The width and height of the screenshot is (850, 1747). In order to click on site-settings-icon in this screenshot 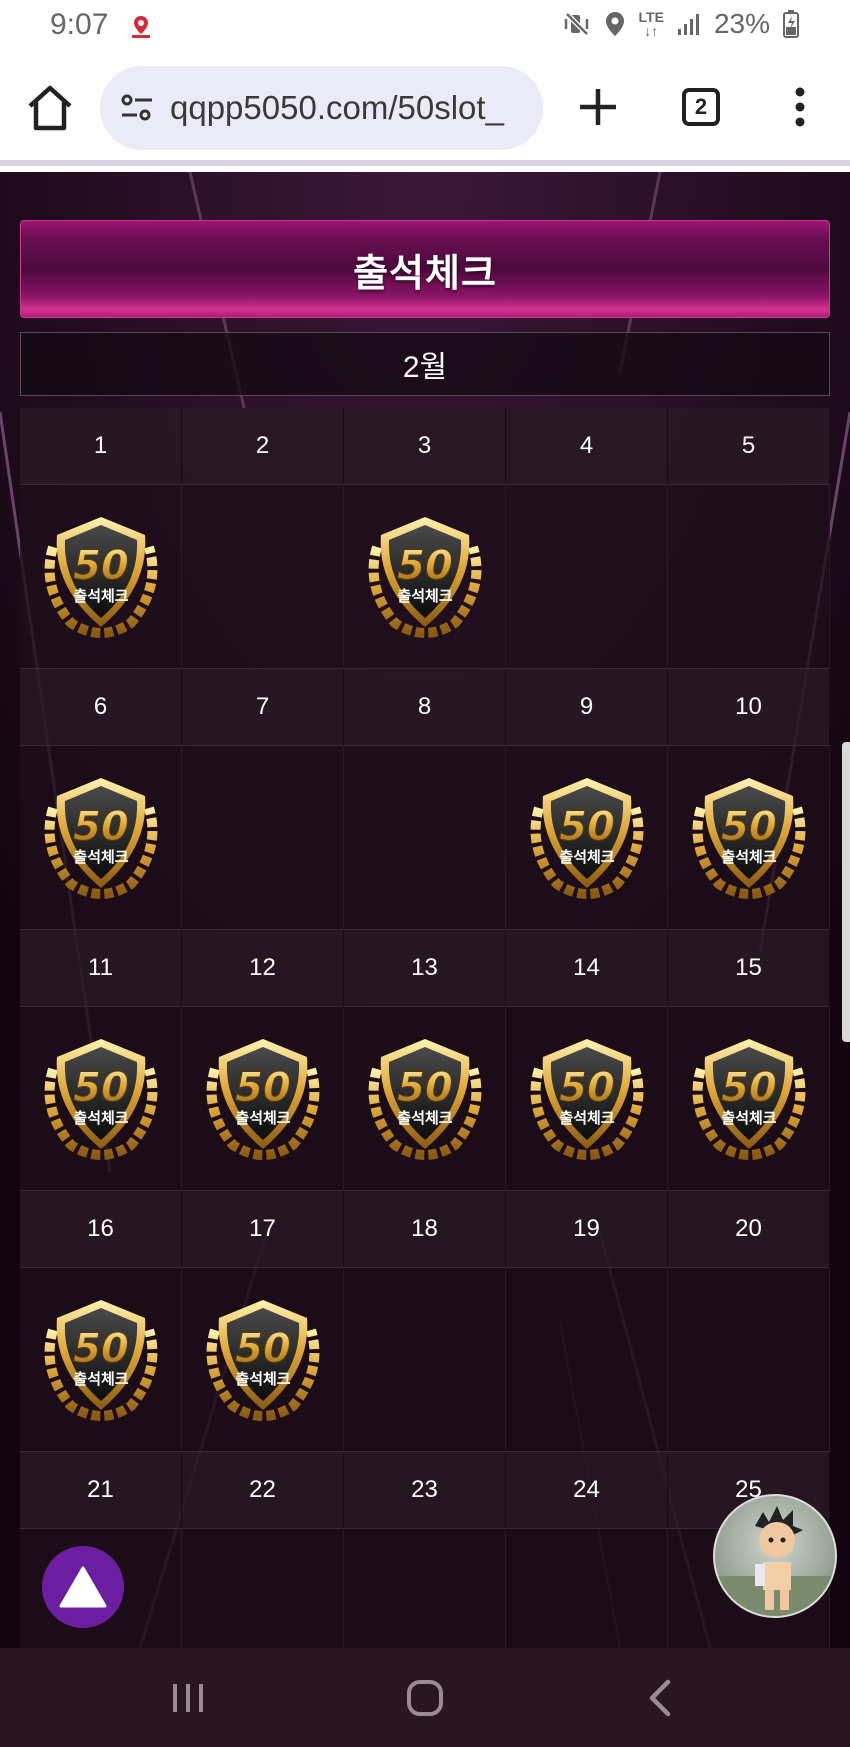, I will do `click(137, 108)`.